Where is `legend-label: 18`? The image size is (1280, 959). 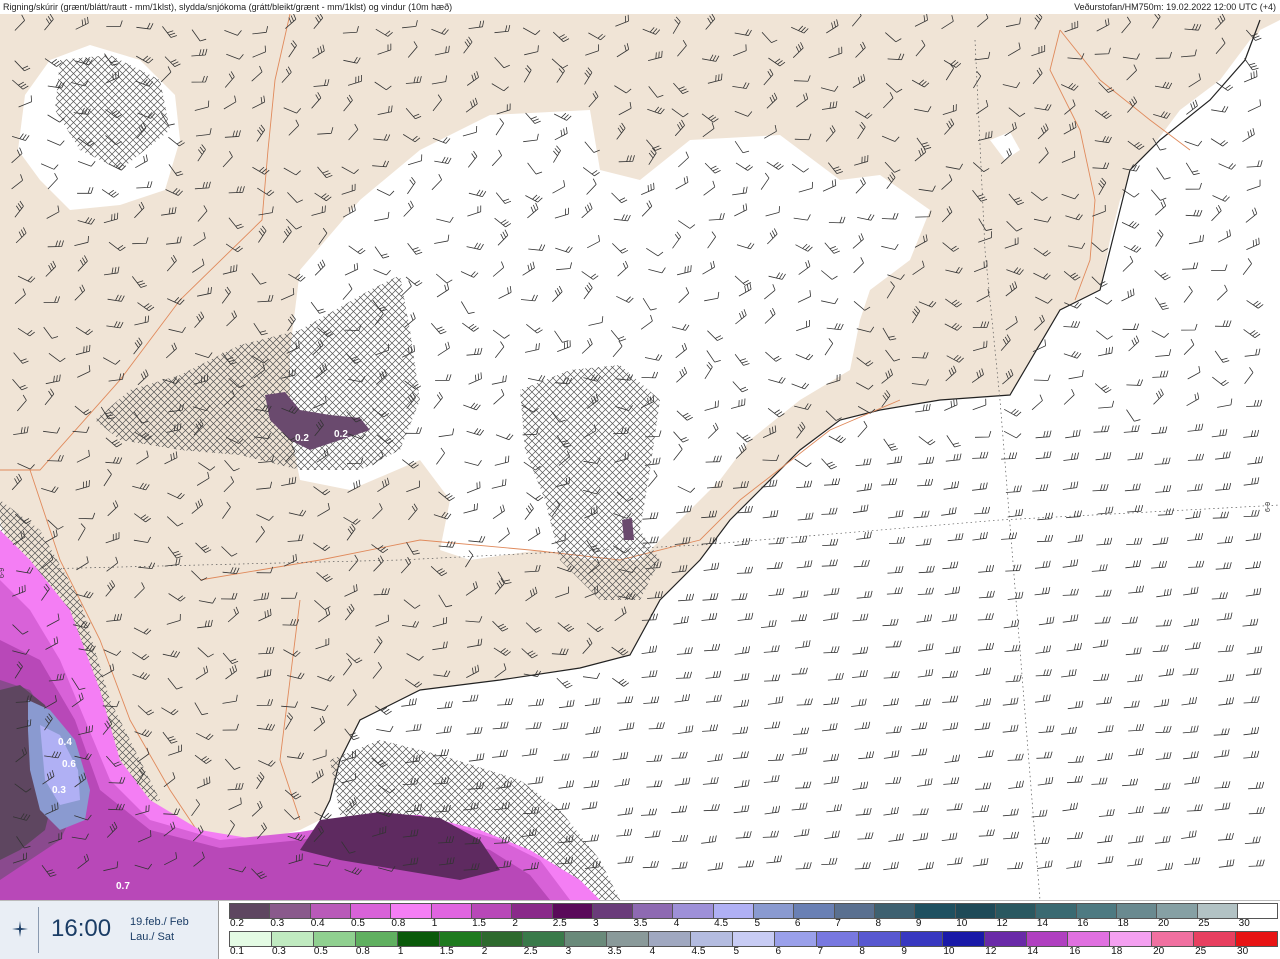 legend-label: 18 is located at coordinates (1117, 951).